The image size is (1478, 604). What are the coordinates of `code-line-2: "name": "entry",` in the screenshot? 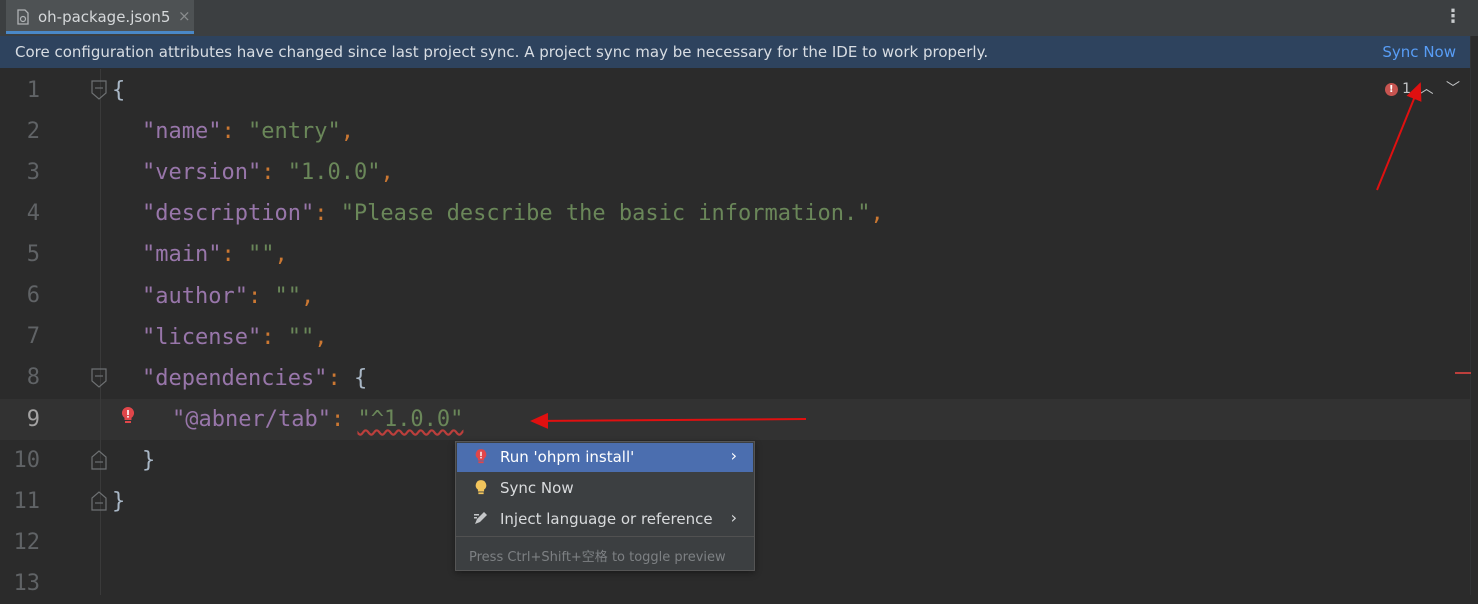 It's located at (248, 131).